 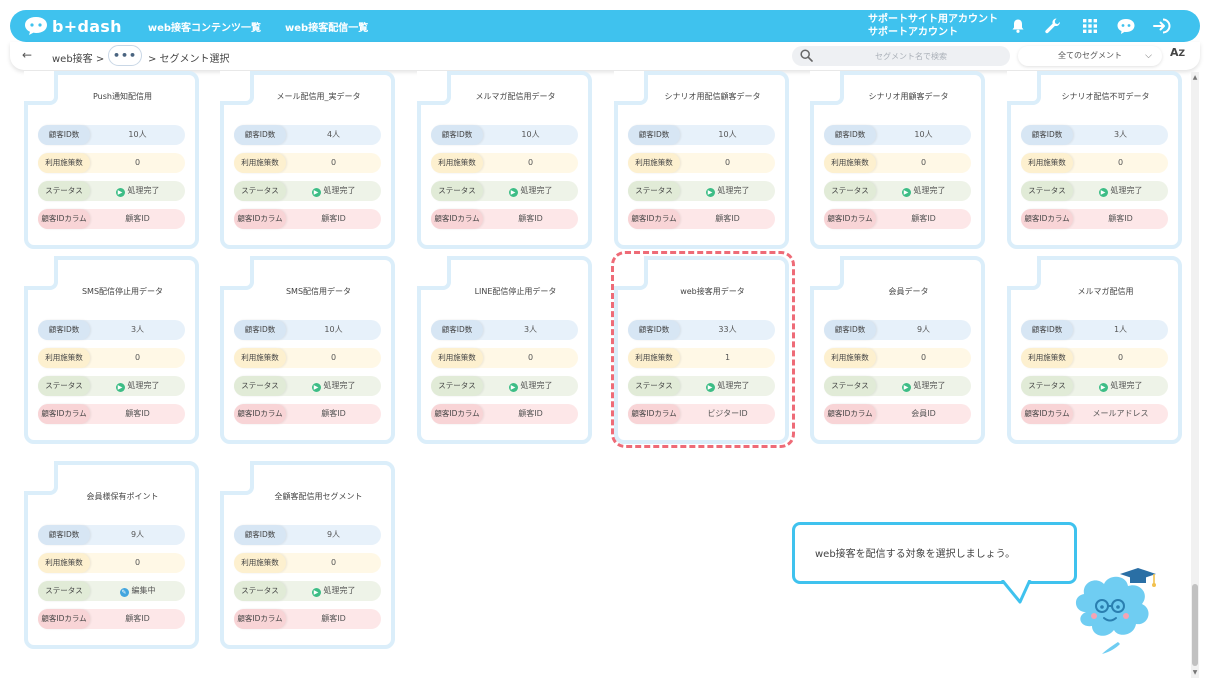 I want to click on support-chat-button, so click(x=1126, y=26).